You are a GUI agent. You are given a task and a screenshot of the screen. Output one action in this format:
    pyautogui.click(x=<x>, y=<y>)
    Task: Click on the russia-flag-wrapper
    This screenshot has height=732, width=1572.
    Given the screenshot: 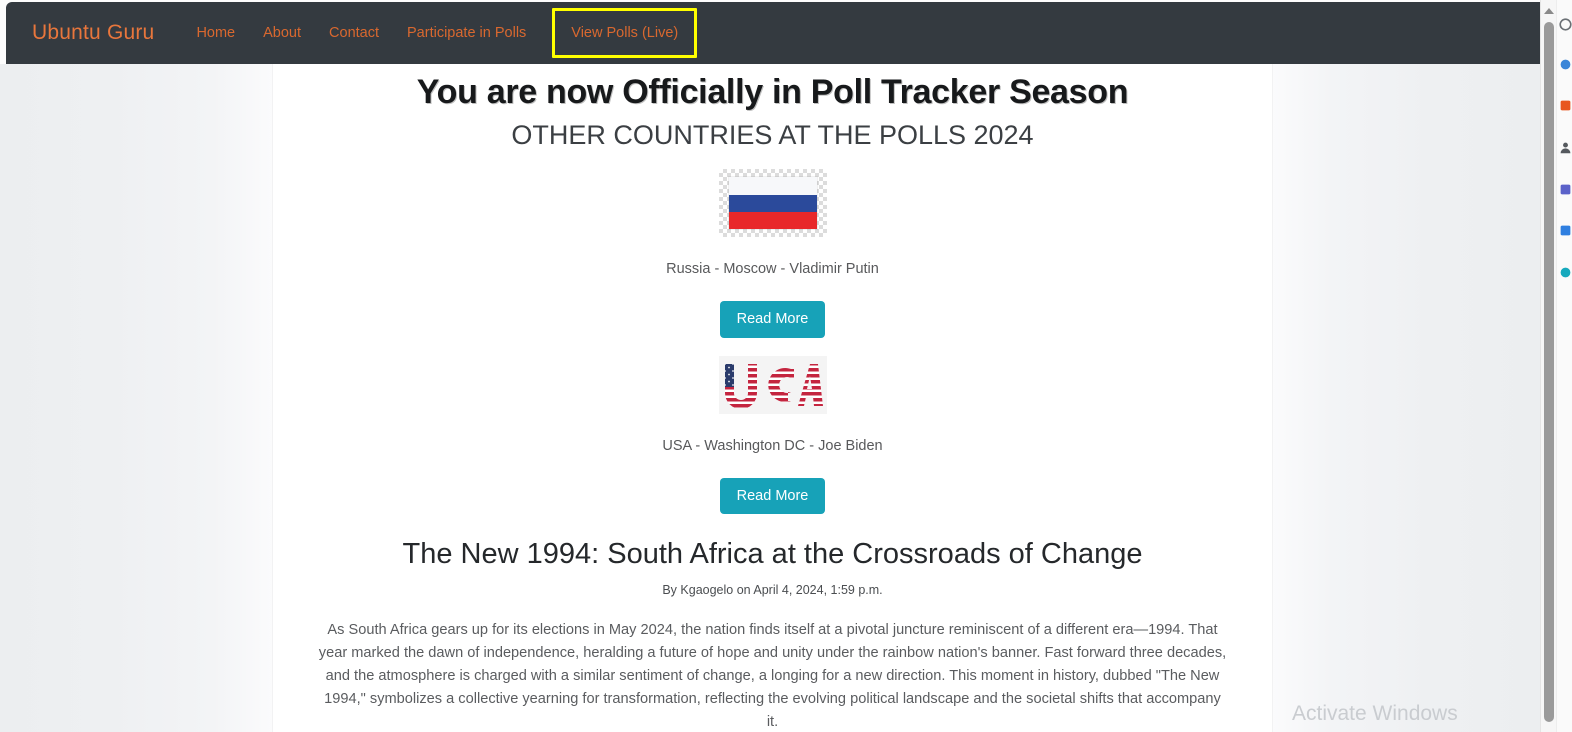 What is the action you would take?
    pyautogui.click(x=772, y=203)
    